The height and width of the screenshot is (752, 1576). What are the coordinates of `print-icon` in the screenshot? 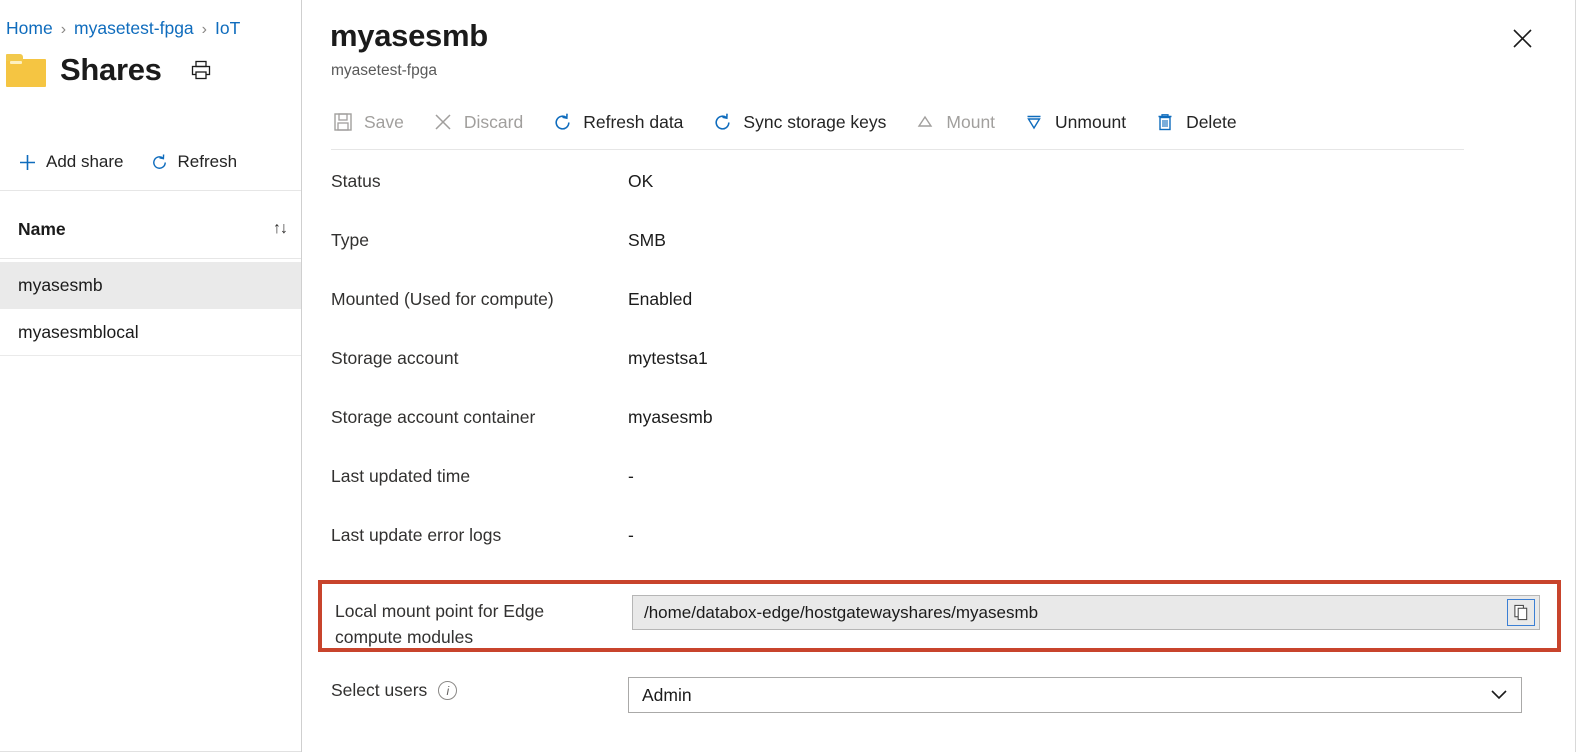 It's located at (201, 70).